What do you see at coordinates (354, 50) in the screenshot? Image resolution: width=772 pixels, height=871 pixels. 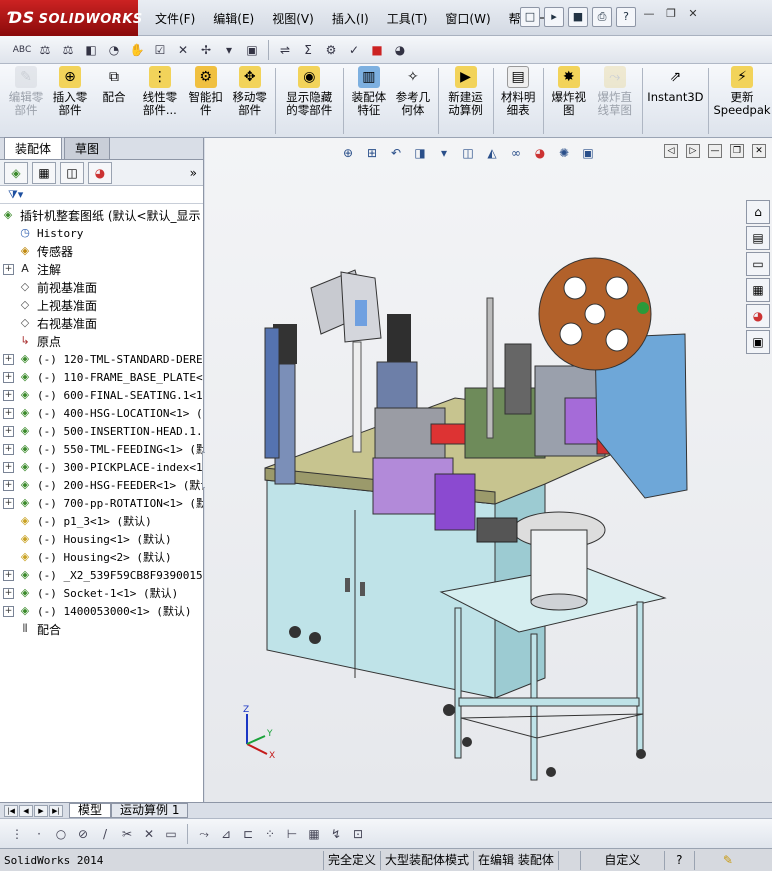 I see `validate-icon: ✓` at bounding box center [354, 50].